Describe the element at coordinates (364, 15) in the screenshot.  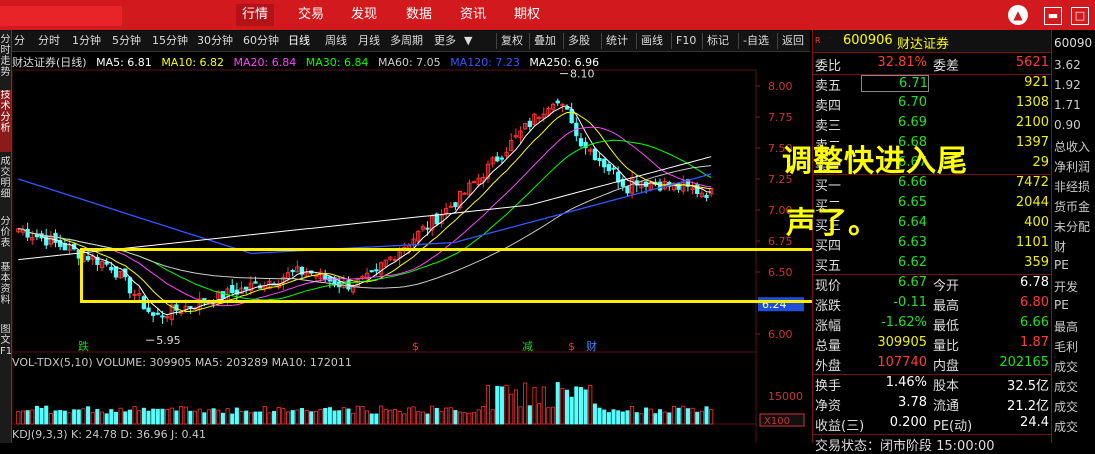
I see `menu-discover: 发现` at that location.